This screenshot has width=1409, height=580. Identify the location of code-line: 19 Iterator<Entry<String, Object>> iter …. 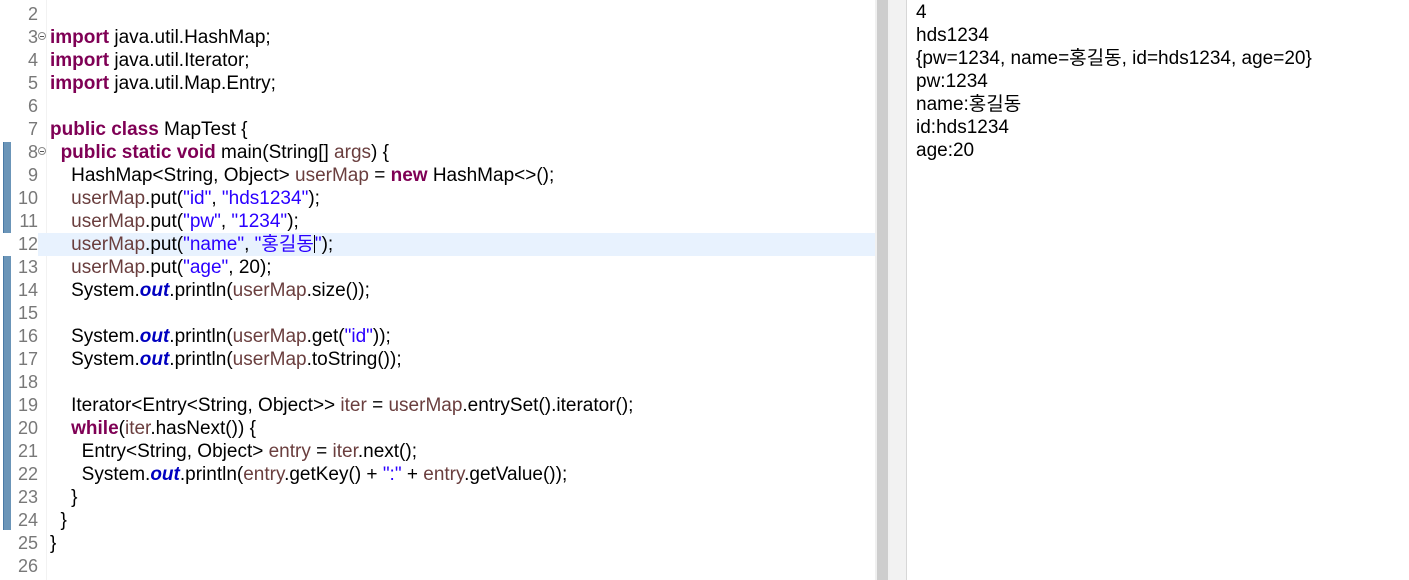
(437, 405).